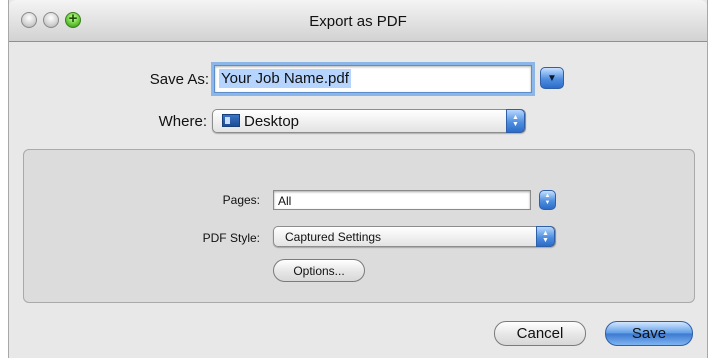  I want to click on pdf-style-popup: Captured Settings ▲ ▼, so click(414, 236).